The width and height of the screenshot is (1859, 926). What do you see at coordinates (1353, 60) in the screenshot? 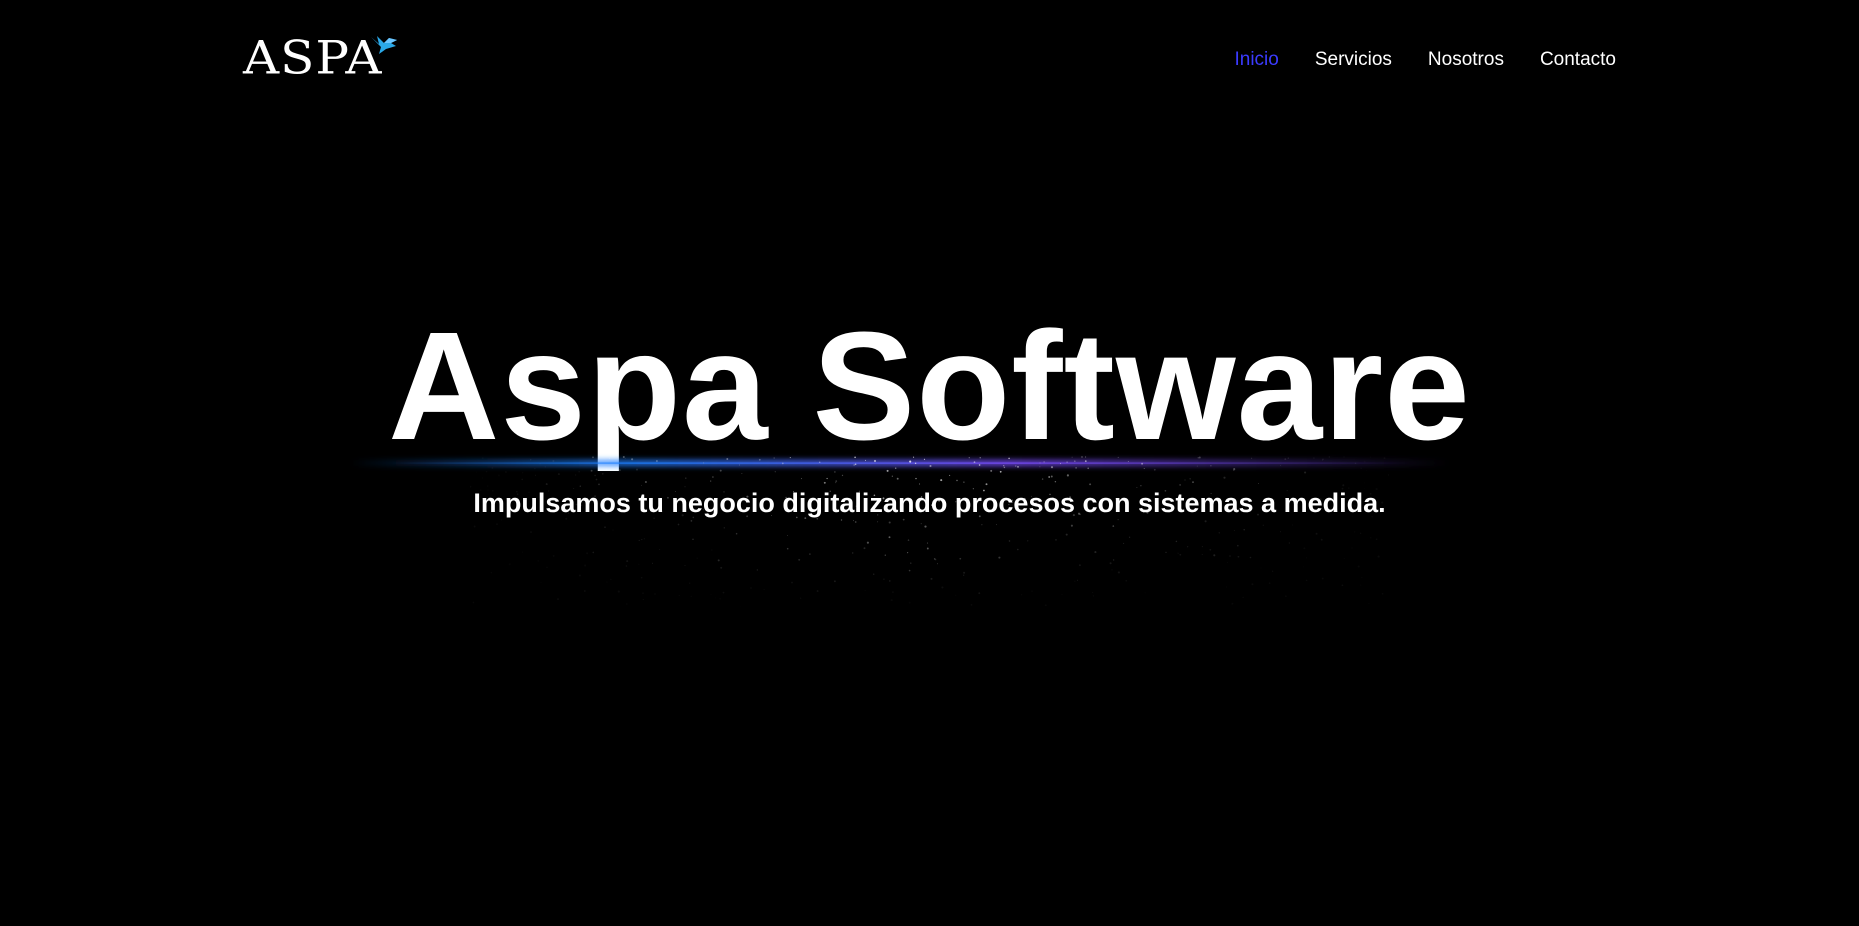
I see `nav-item-servicios: Servicios` at bounding box center [1353, 60].